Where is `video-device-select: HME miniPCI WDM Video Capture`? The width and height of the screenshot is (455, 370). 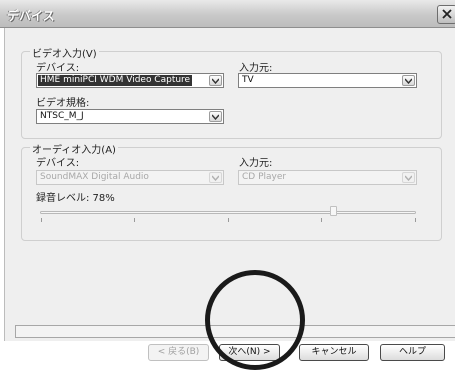 video-device-select: HME miniPCI WDM Video Capture is located at coordinates (130, 80).